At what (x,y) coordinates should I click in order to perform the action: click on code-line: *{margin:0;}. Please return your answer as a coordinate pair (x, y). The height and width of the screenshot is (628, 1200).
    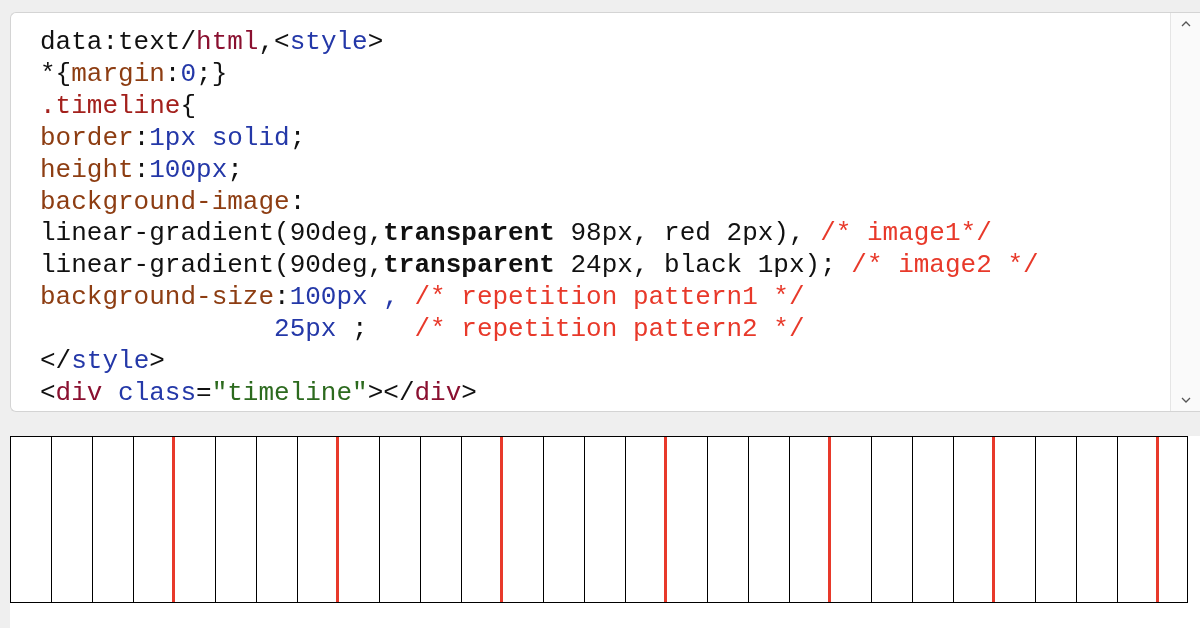
    Looking at the image, I should click on (134, 74).